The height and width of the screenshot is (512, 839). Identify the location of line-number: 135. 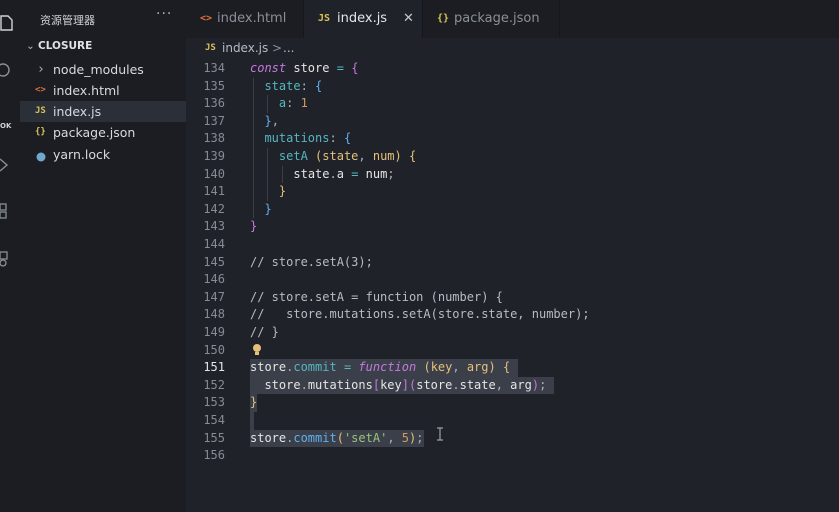
(214, 85).